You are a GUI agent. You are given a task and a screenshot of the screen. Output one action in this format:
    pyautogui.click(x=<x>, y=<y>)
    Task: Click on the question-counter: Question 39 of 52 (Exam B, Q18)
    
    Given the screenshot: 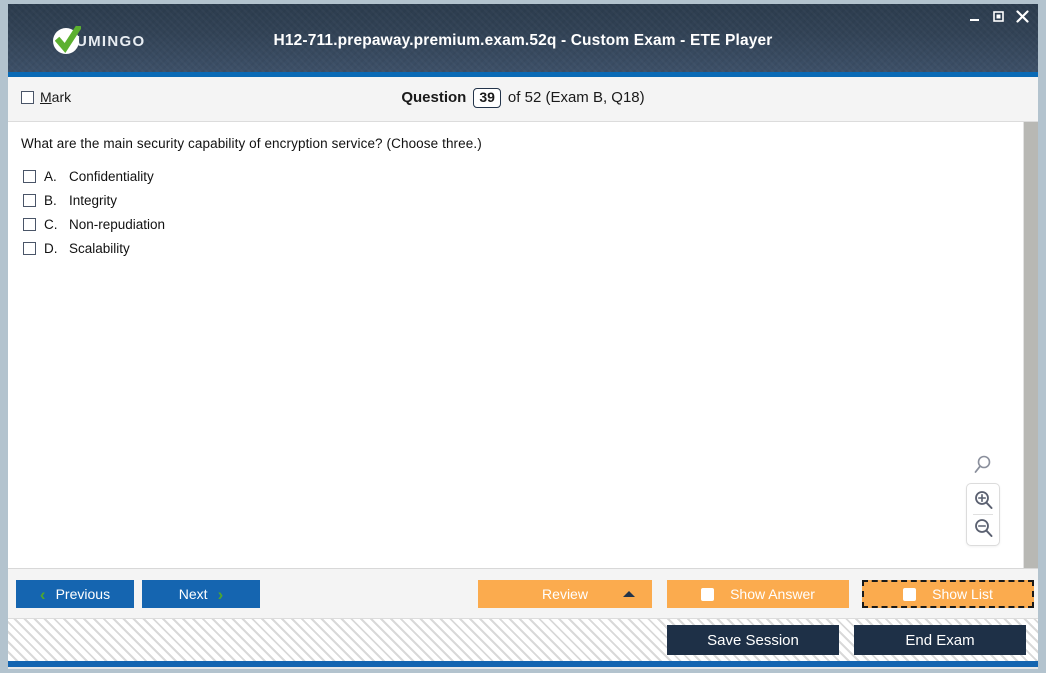 What is the action you would take?
    pyautogui.click(x=523, y=98)
    